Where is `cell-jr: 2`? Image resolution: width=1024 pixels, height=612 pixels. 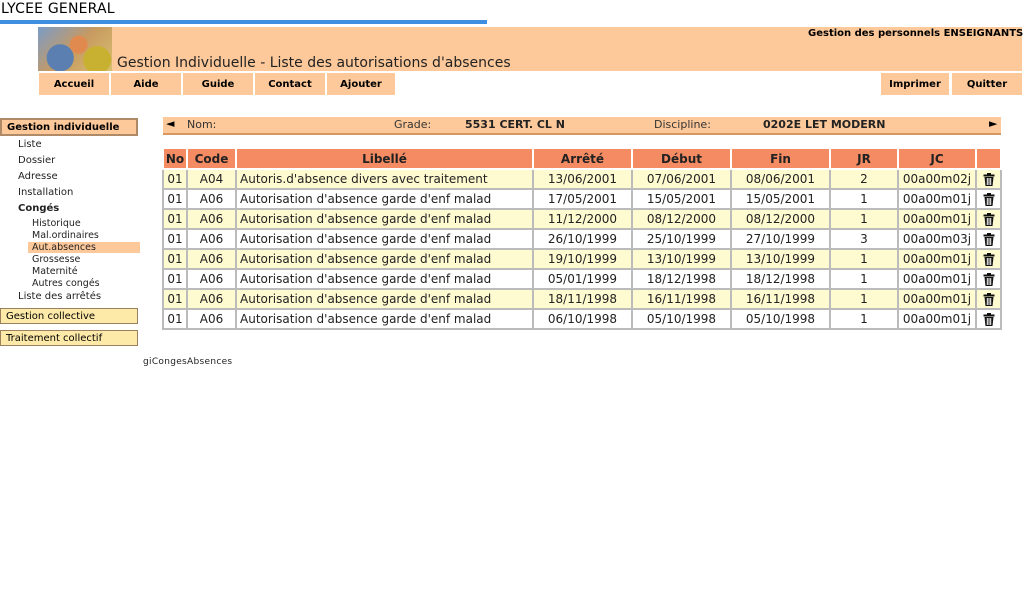 cell-jr: 2 is located at coordinates (864, 179).